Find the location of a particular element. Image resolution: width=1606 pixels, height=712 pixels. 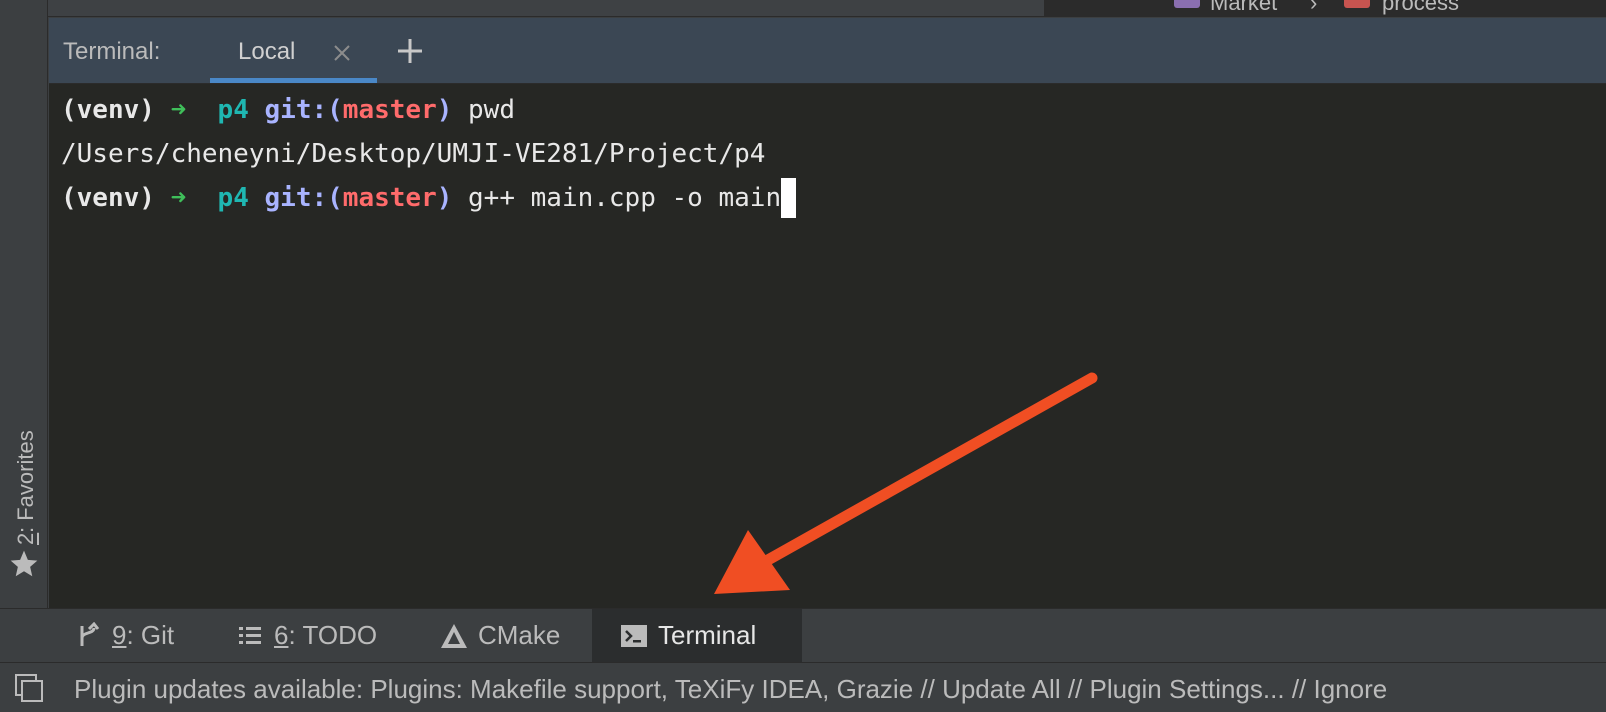

terminal-tab-header: Terminal: Local is located at coordinates (827, 51).